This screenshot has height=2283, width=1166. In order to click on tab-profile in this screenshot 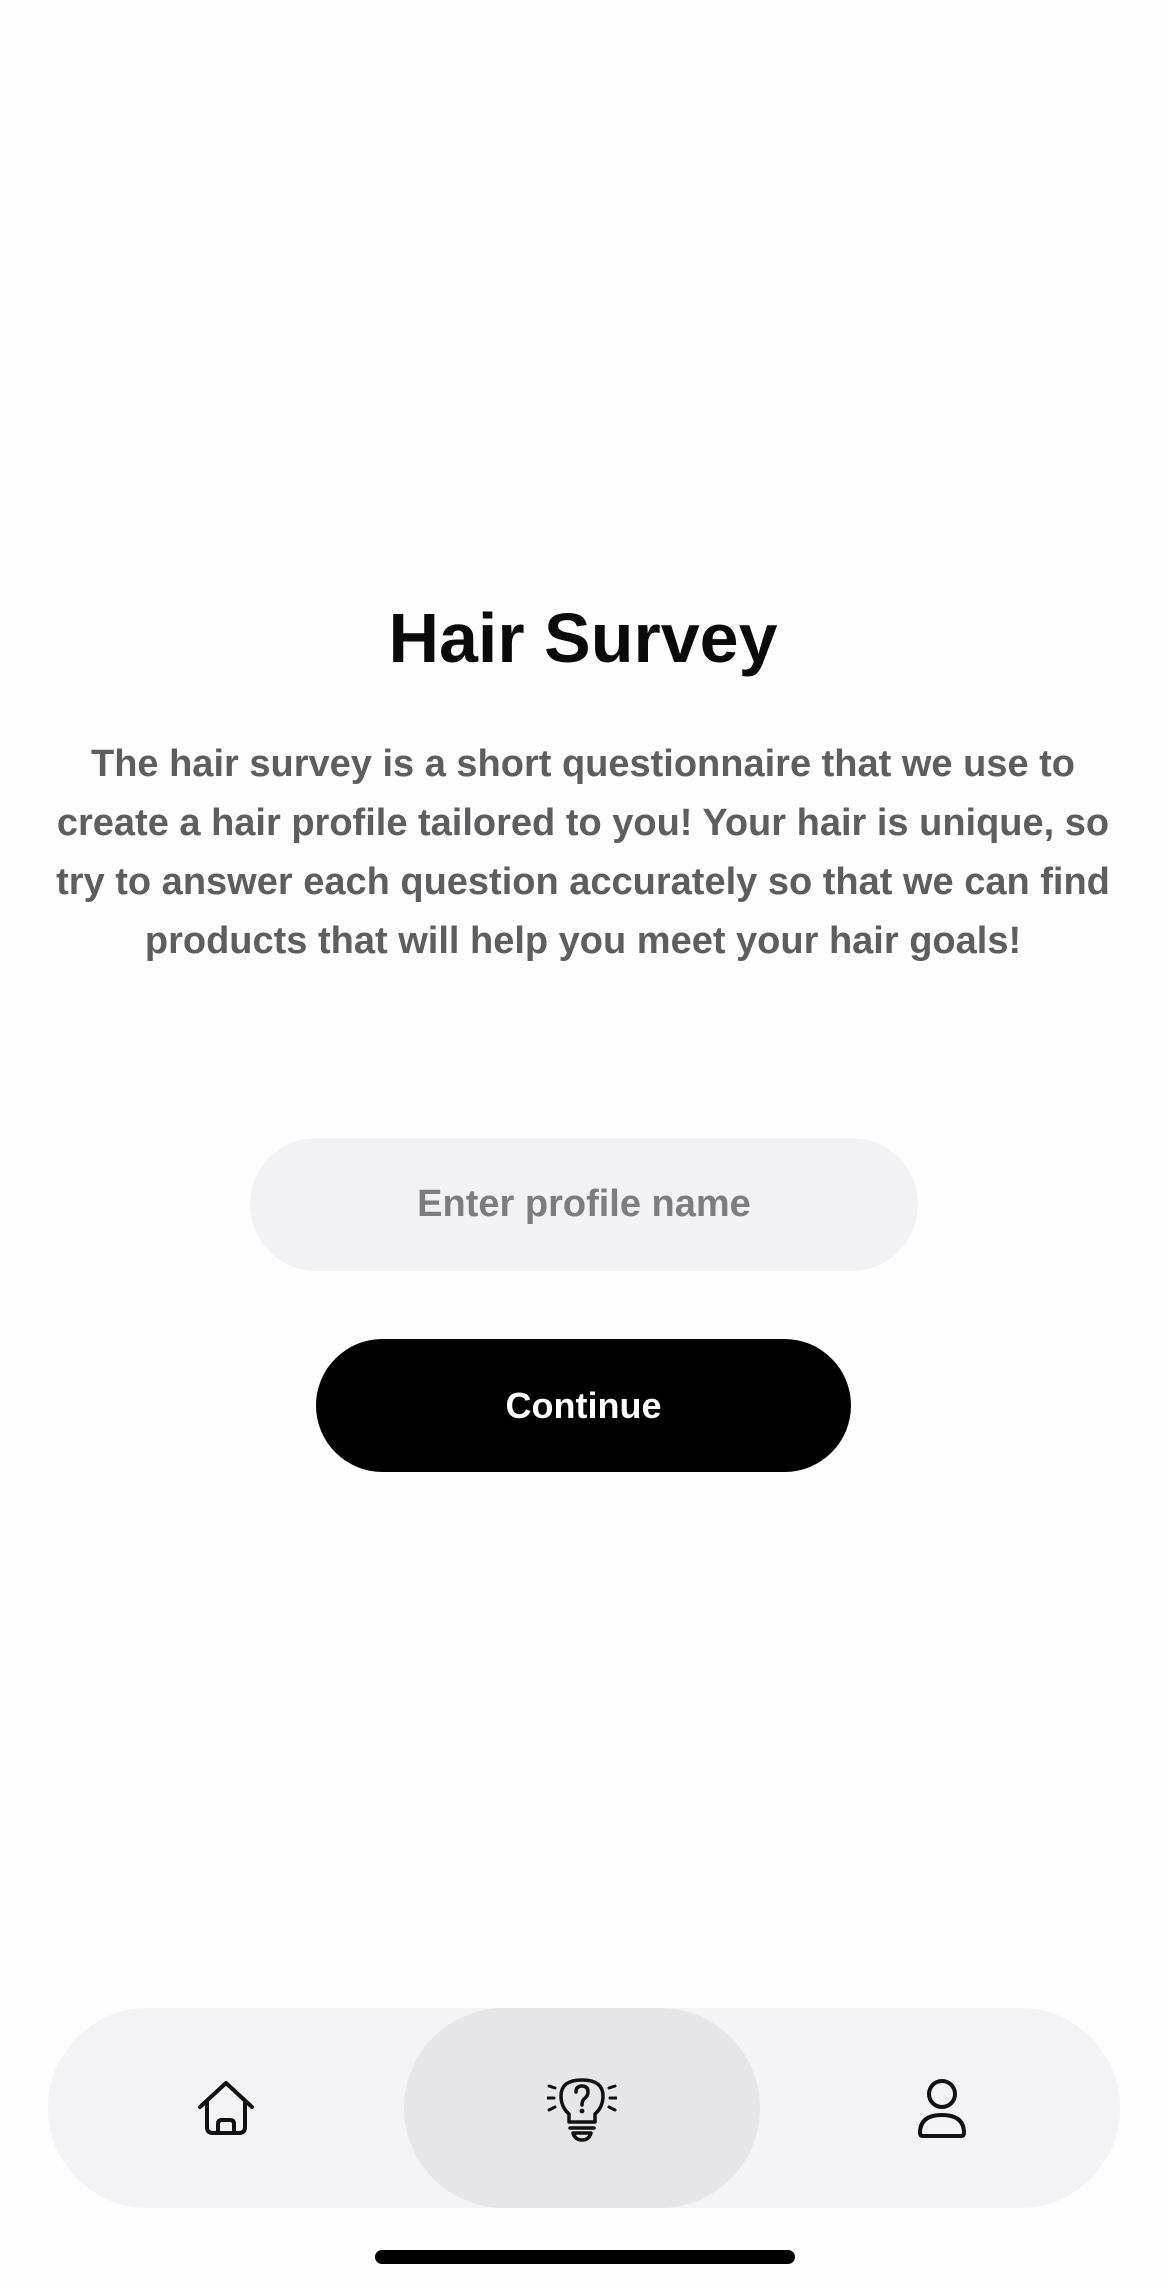, I will do `click(942, 2108)`.